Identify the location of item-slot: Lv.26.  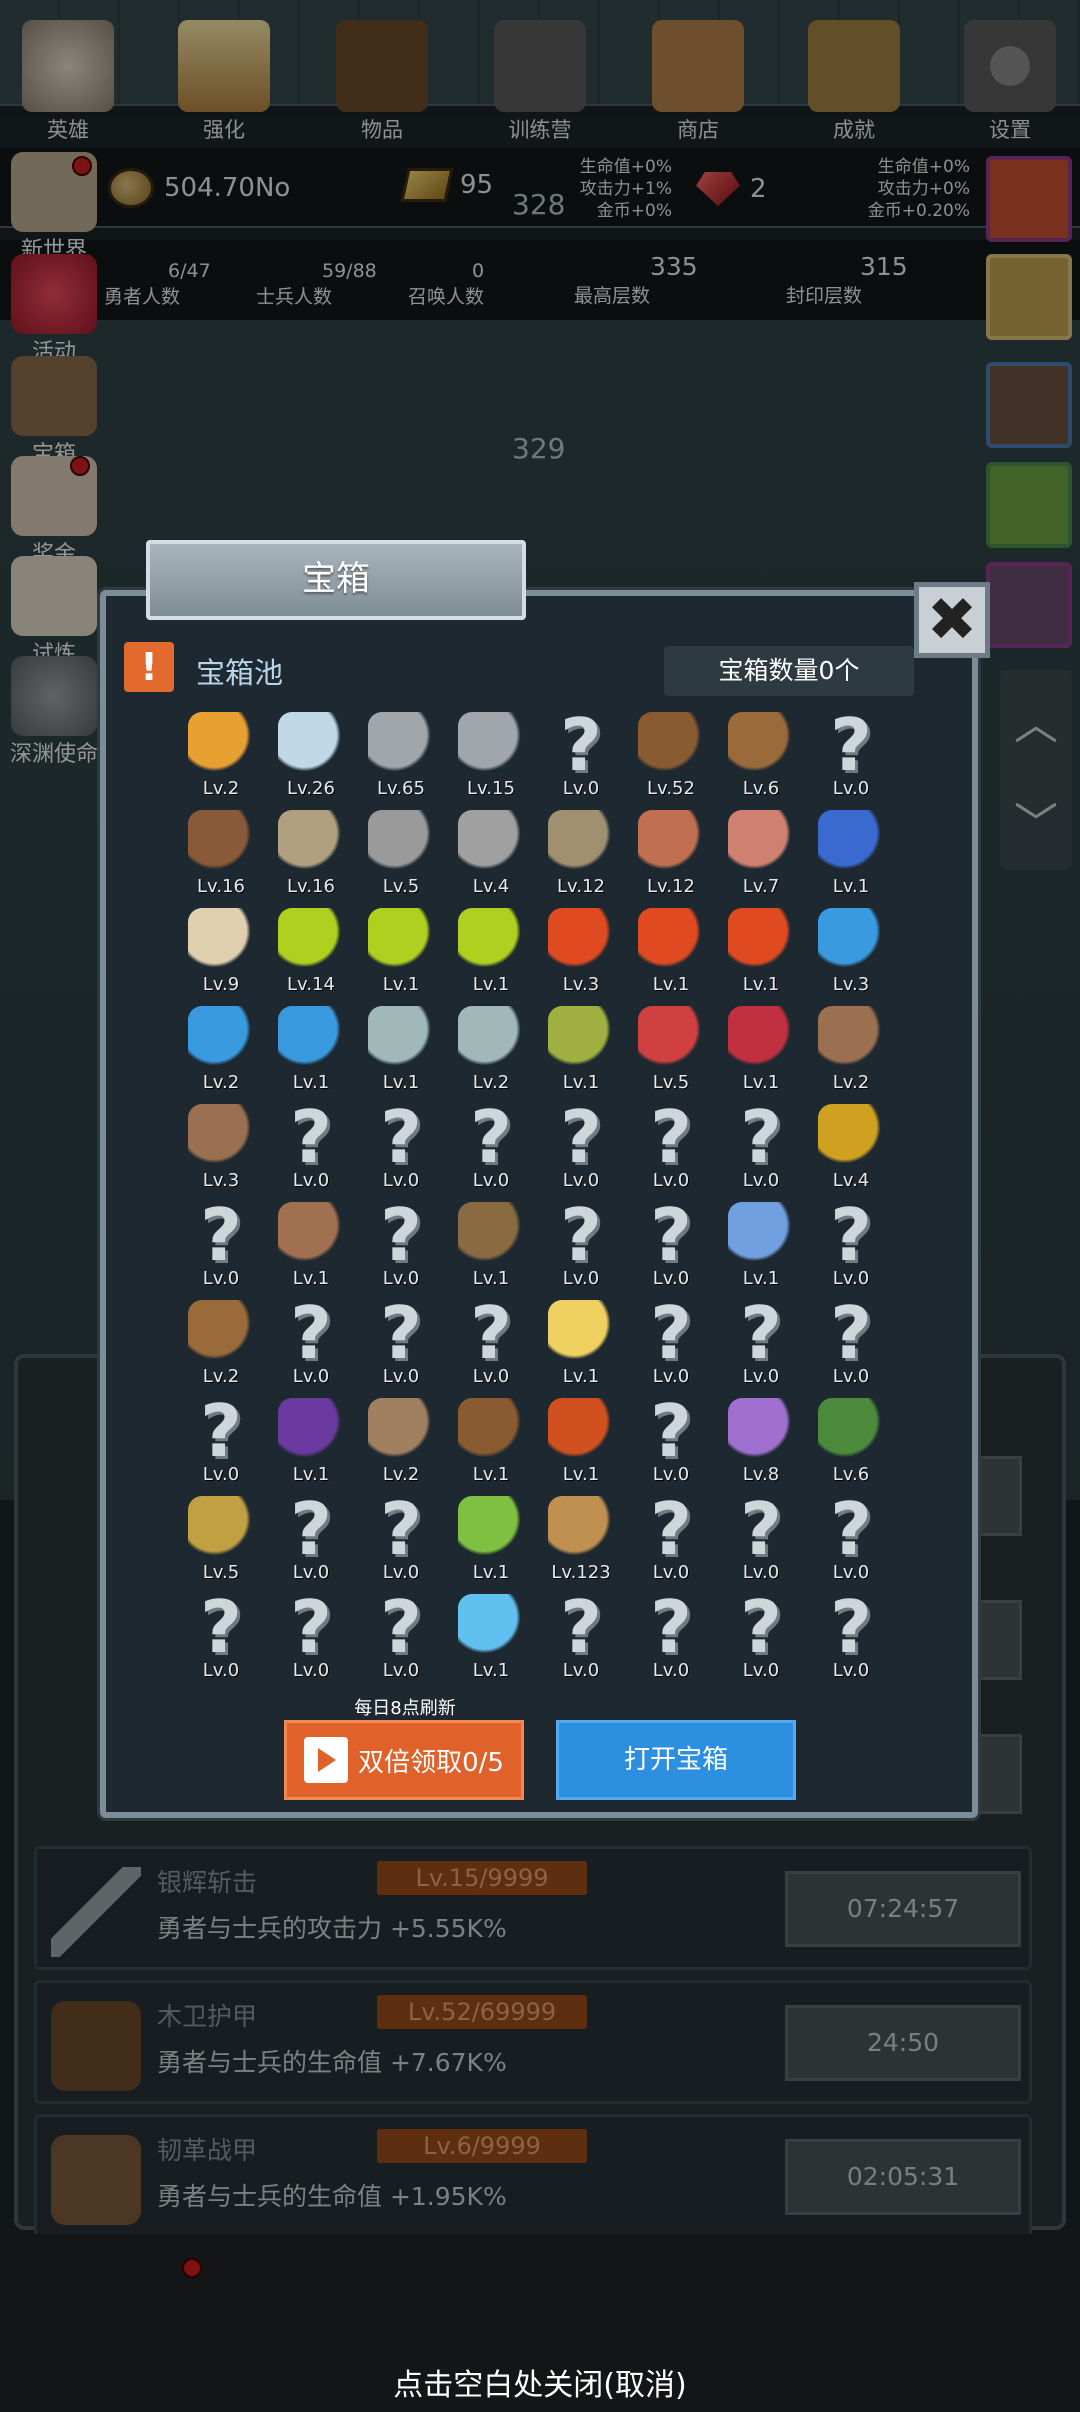
(311, 755).